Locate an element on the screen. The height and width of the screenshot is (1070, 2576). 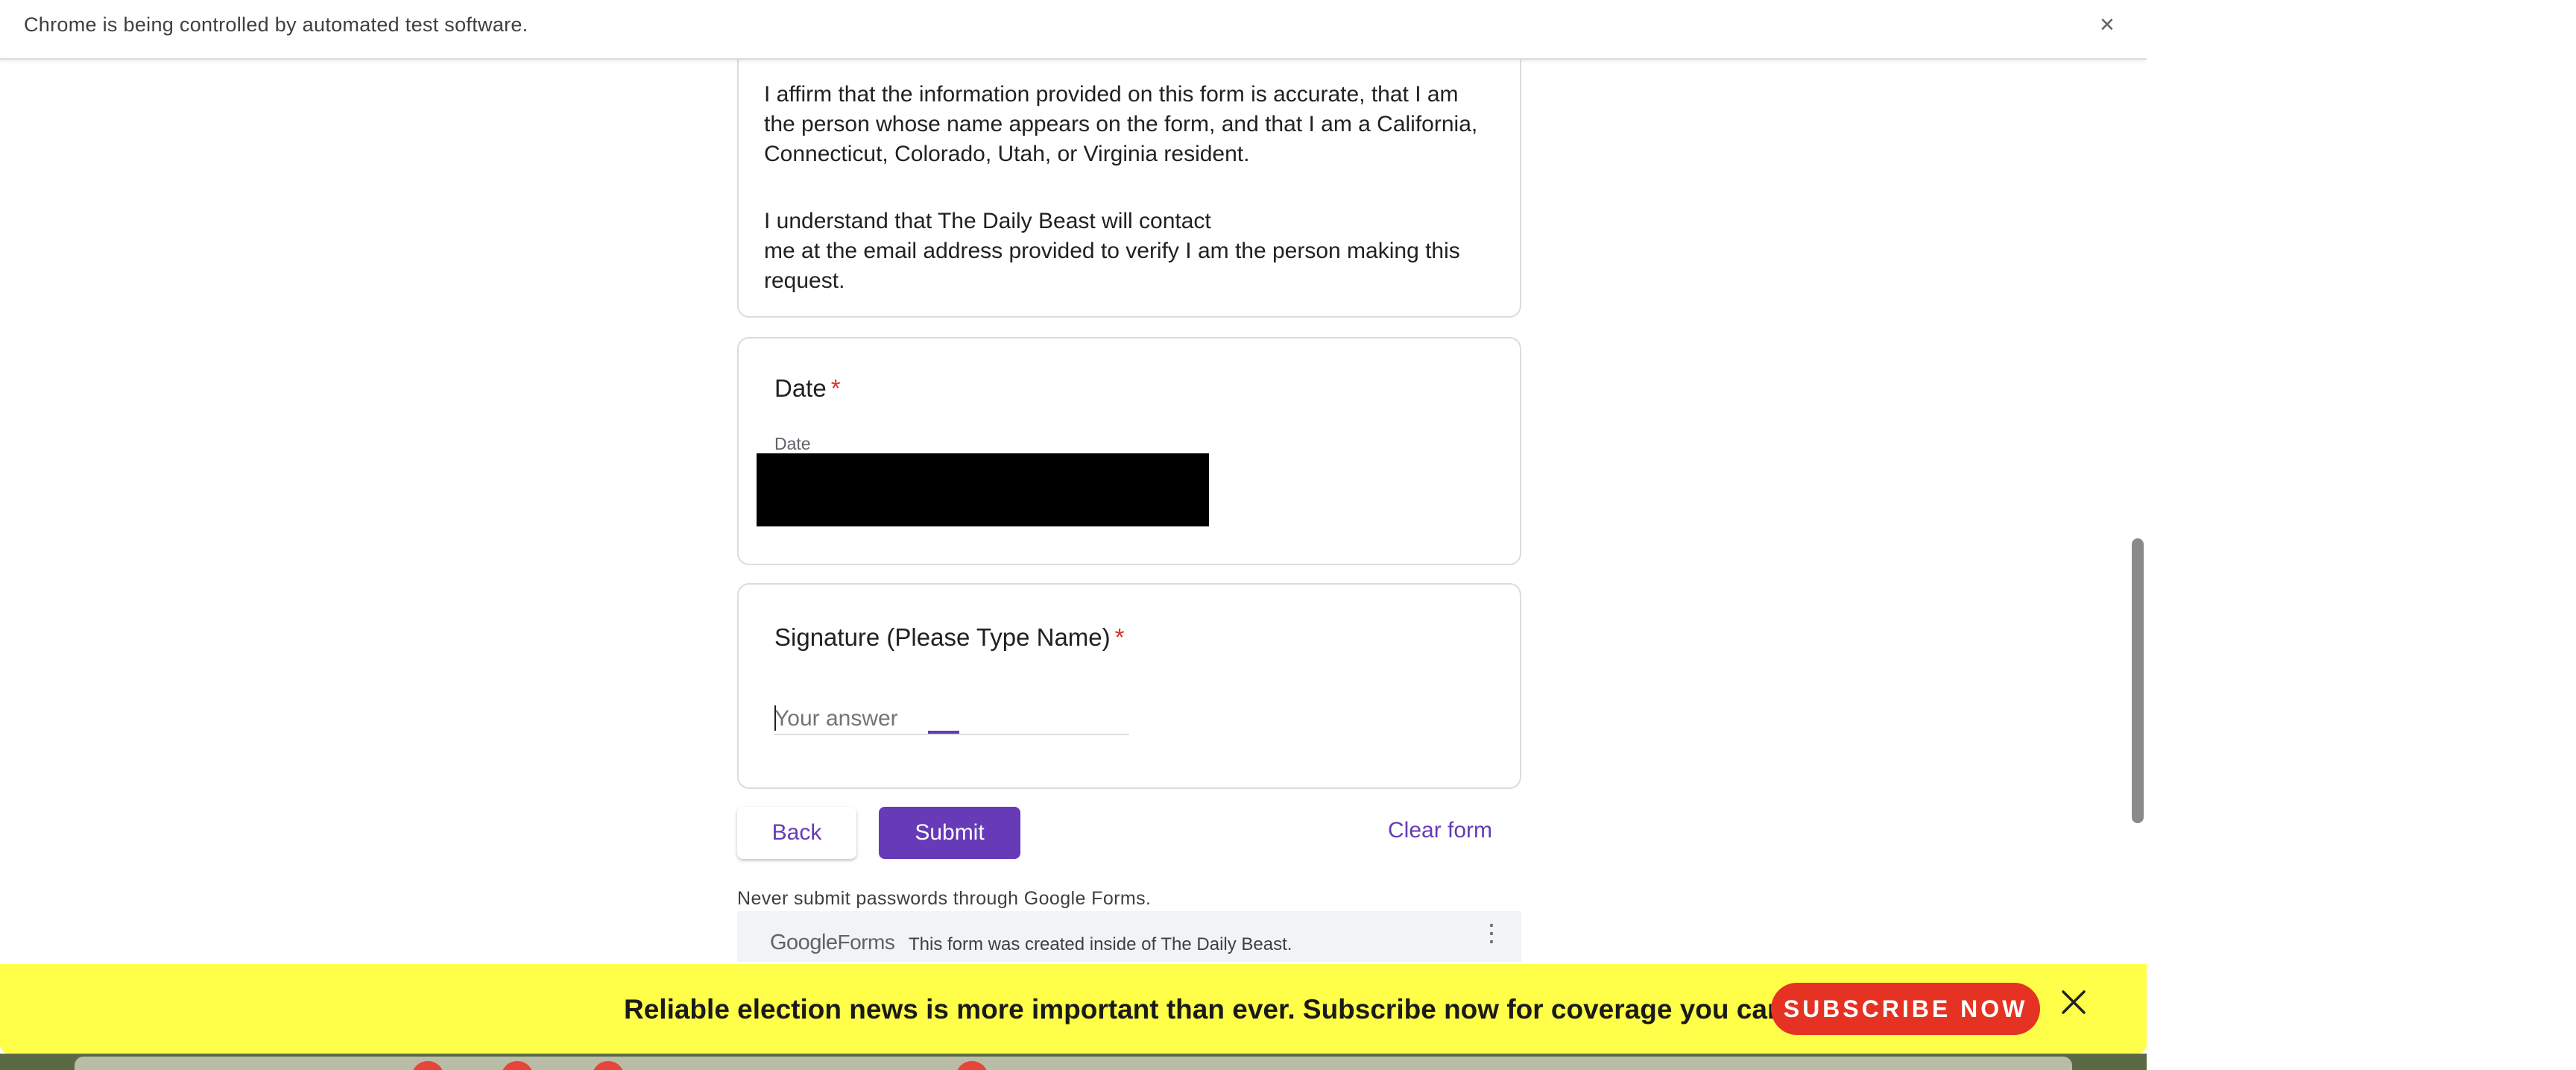
desktop-taskbar is located at coordinates (1073, 1062).